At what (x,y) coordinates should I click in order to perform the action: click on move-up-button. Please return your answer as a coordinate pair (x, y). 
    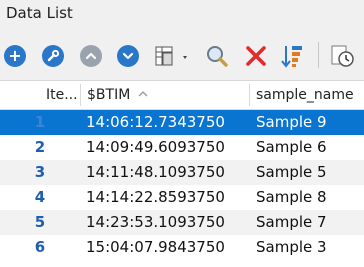
    Looking at the image, I should click on (91, 56).